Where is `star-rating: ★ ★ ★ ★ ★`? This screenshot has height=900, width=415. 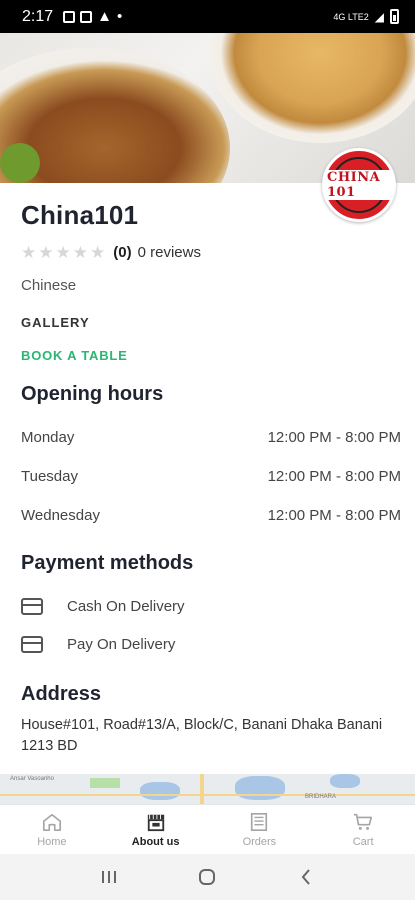
star-rating: ★ ★ ★ ★ ★ is located at coordinates (63, 252).